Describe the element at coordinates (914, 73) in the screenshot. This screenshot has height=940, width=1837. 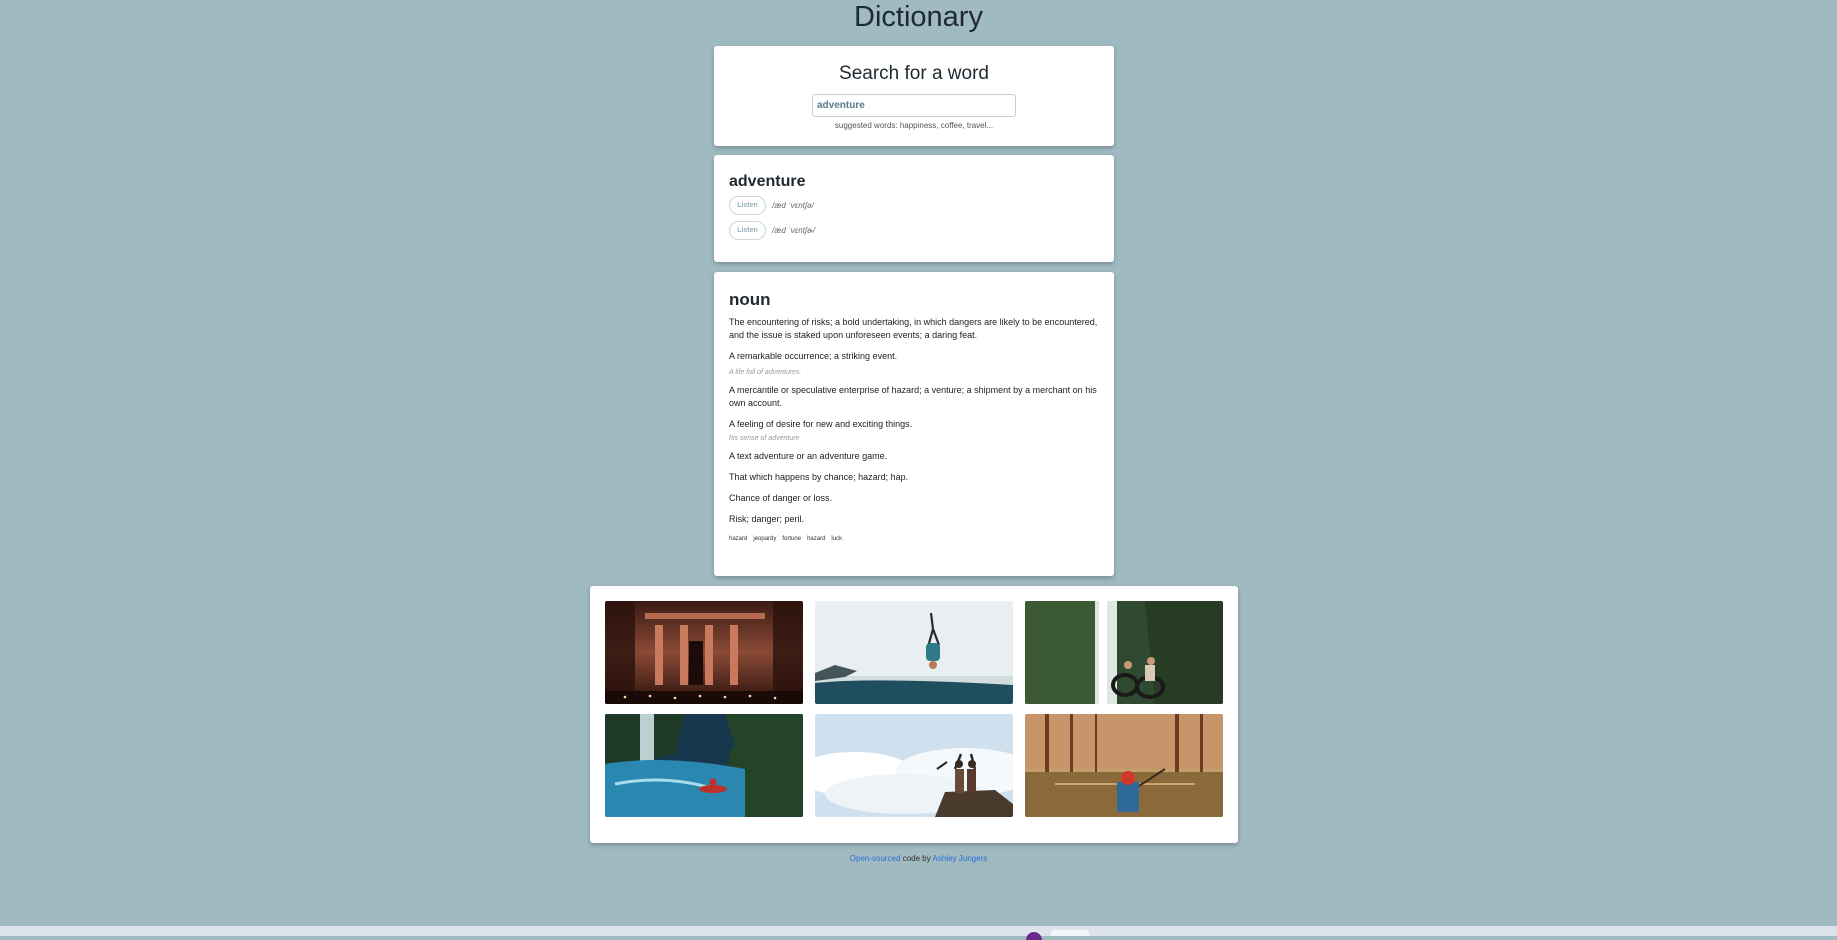
I see `search-heading: Search for a word` at that location.